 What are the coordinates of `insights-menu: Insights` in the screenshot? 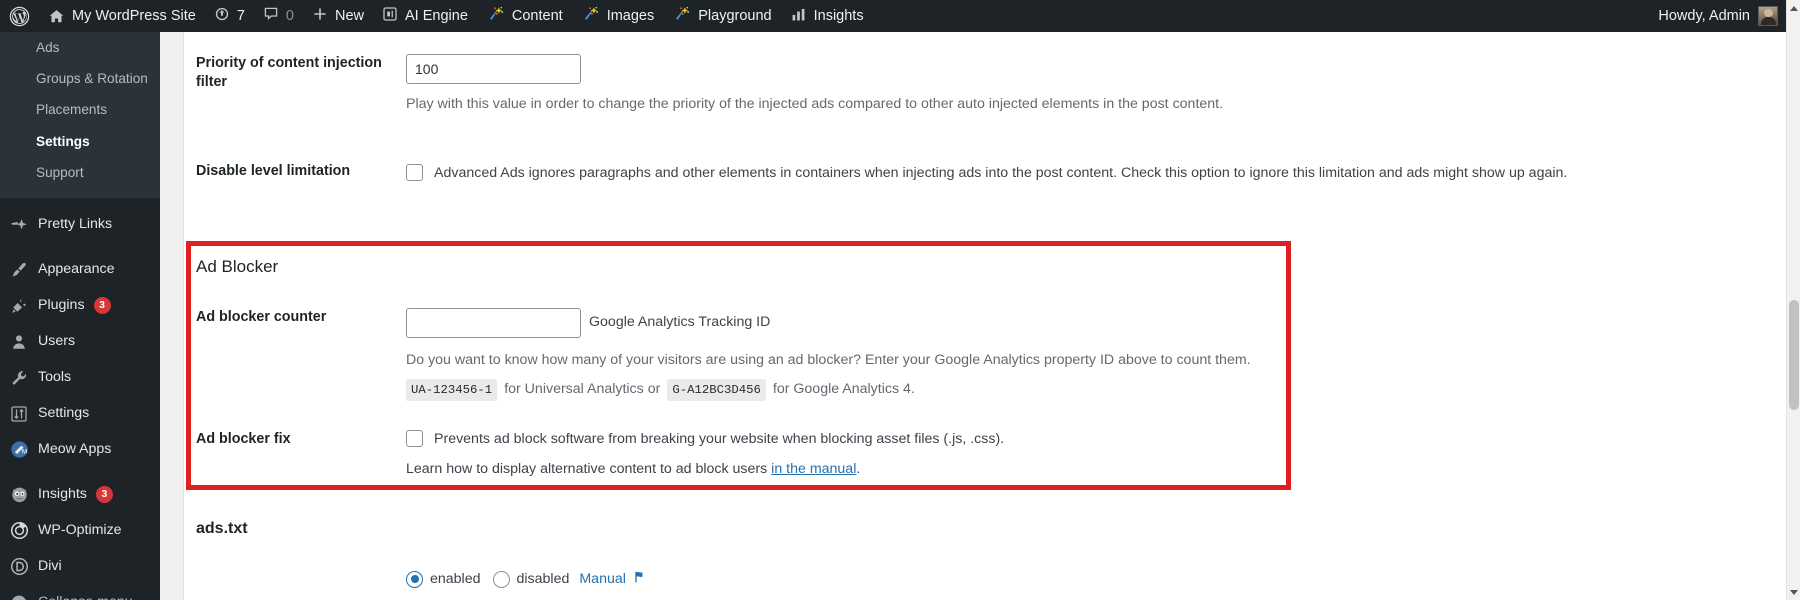 It's located at (827, 16).